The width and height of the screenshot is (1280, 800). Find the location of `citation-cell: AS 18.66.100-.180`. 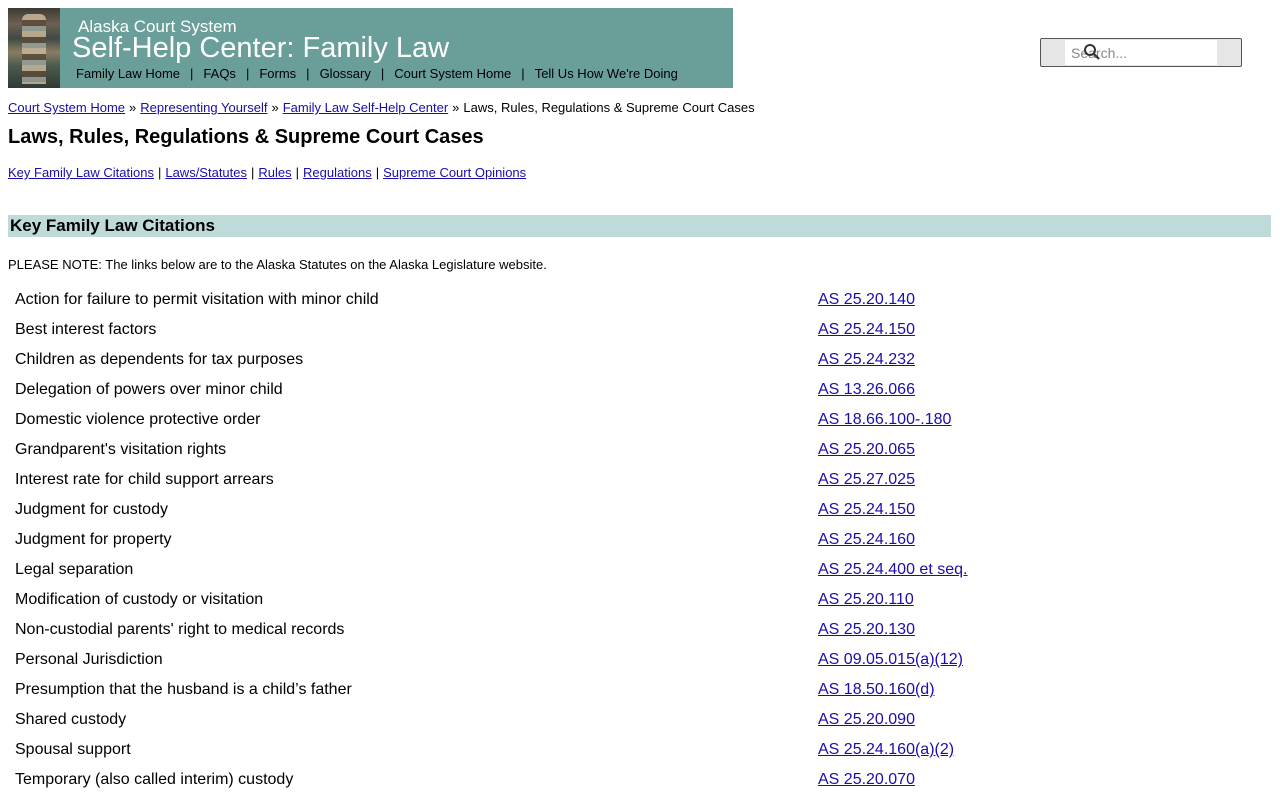

citation-cell: AS 18.66.100-.180 is located at coordinates (1009, 420).